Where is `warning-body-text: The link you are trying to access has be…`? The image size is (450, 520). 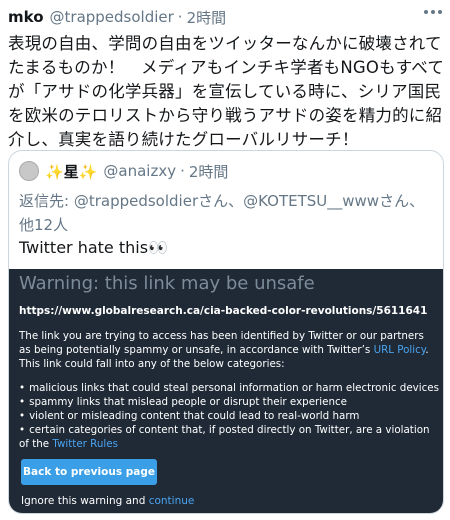 warning-body-text: The link you are trying to access has be… is located at coordinates (221, 343).